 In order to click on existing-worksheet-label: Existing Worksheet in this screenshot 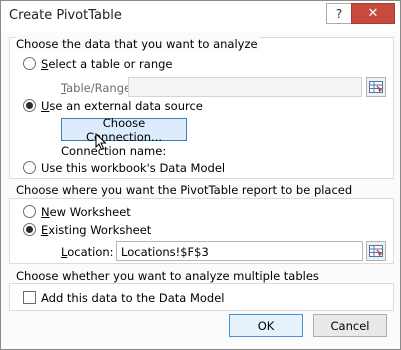, I will do `click(96, 230)`.